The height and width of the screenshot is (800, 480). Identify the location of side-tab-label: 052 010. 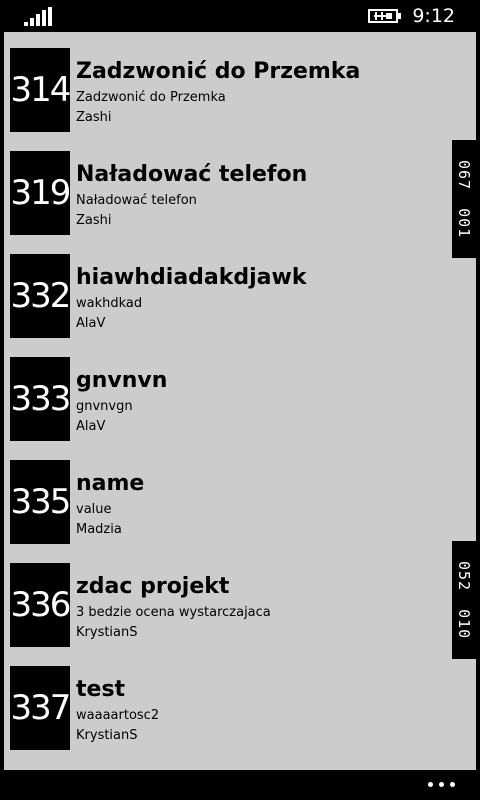
(464, 600).